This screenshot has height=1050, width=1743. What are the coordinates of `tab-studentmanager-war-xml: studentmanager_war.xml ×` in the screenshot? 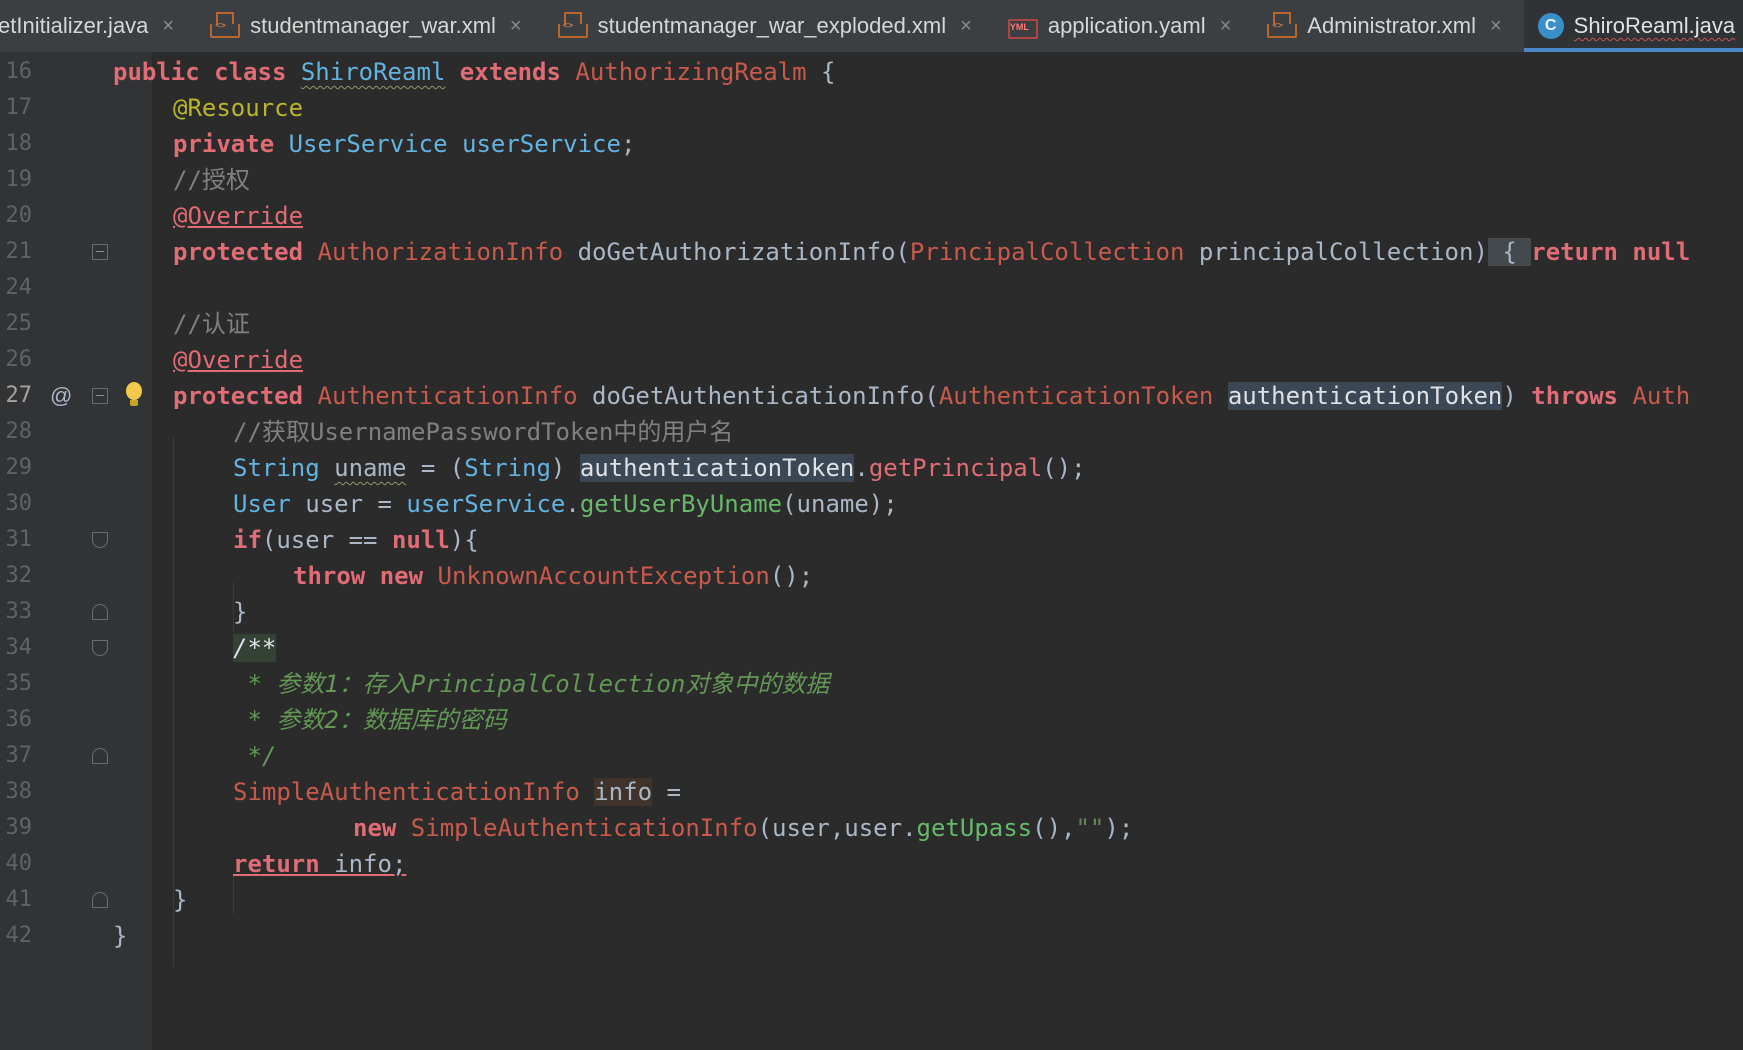 It's located at (369, 26).